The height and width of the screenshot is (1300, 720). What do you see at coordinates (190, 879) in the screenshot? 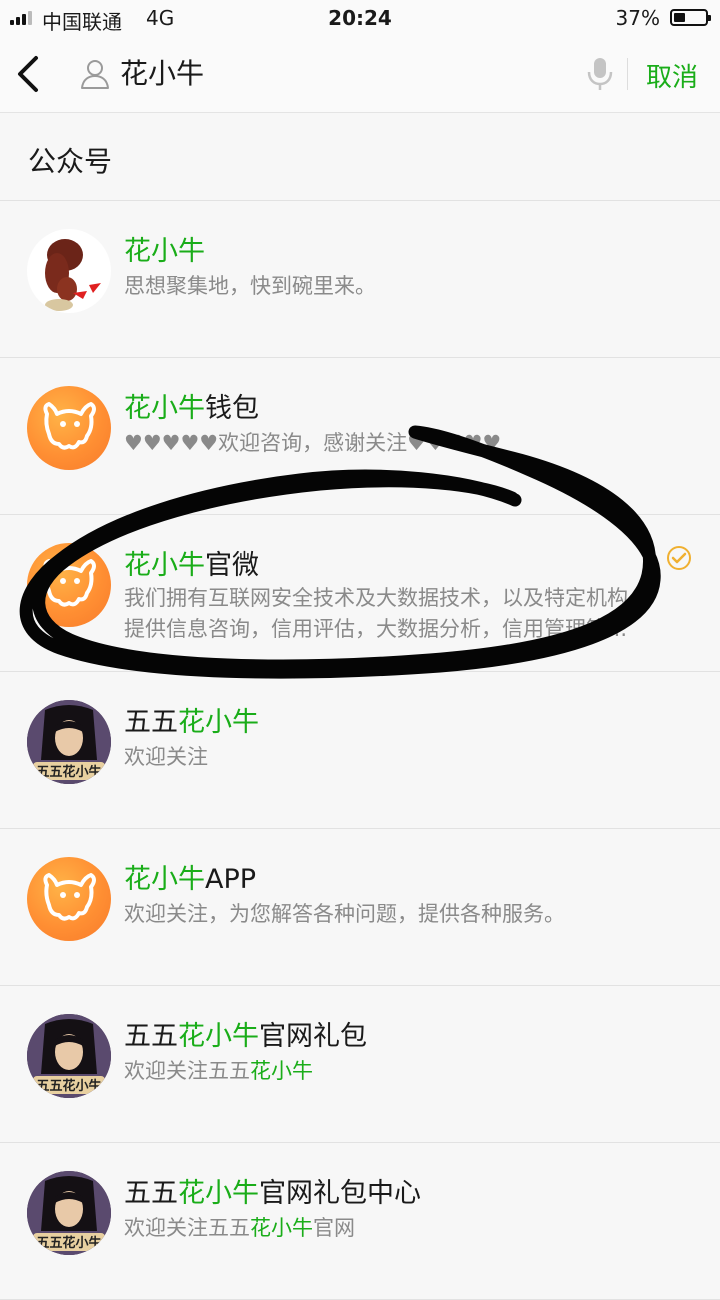
I see `result-title: 花小牛APP` at bounding box center [190, 879].